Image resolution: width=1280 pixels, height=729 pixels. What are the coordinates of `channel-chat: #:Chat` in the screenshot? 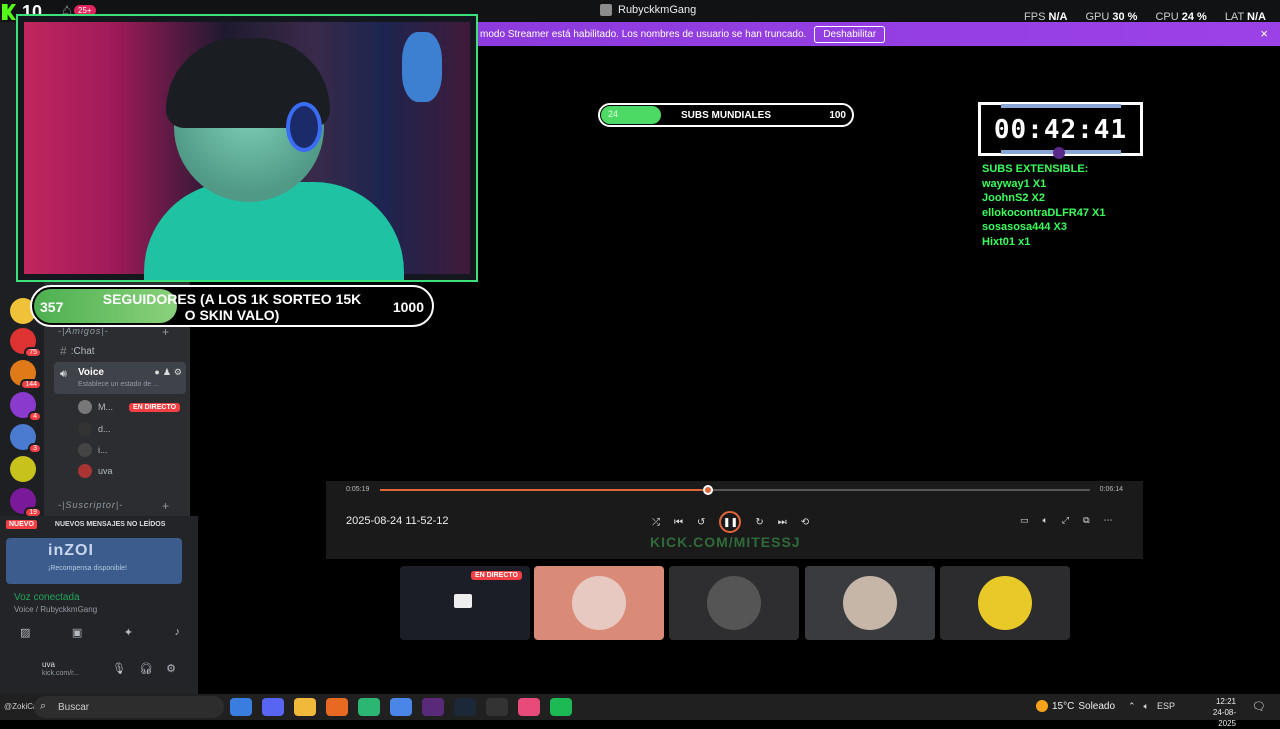 It's located at (77, 351).